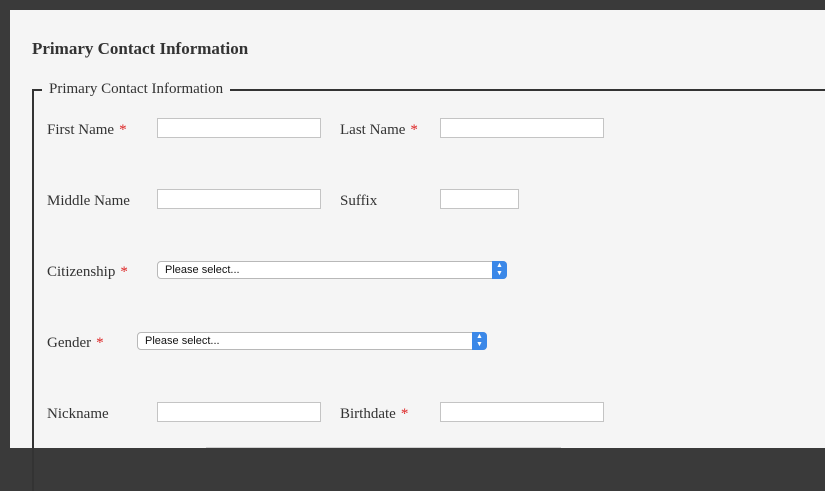 This screenshot has height=491, width=825. I want to click on citizenship-label: Citizenship *, so click(87, 272).